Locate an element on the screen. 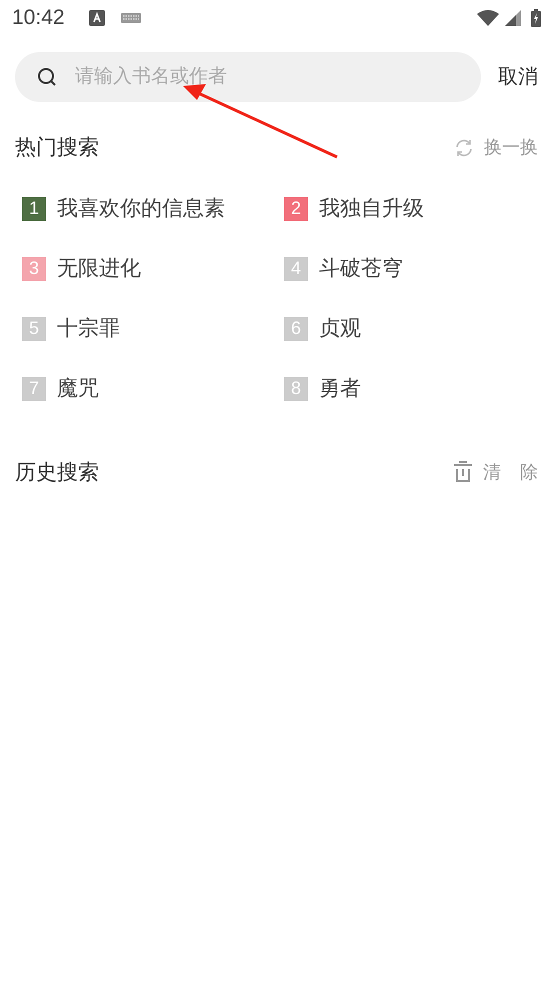  book-title: 魔咒 is located at coordinates (78, 389).